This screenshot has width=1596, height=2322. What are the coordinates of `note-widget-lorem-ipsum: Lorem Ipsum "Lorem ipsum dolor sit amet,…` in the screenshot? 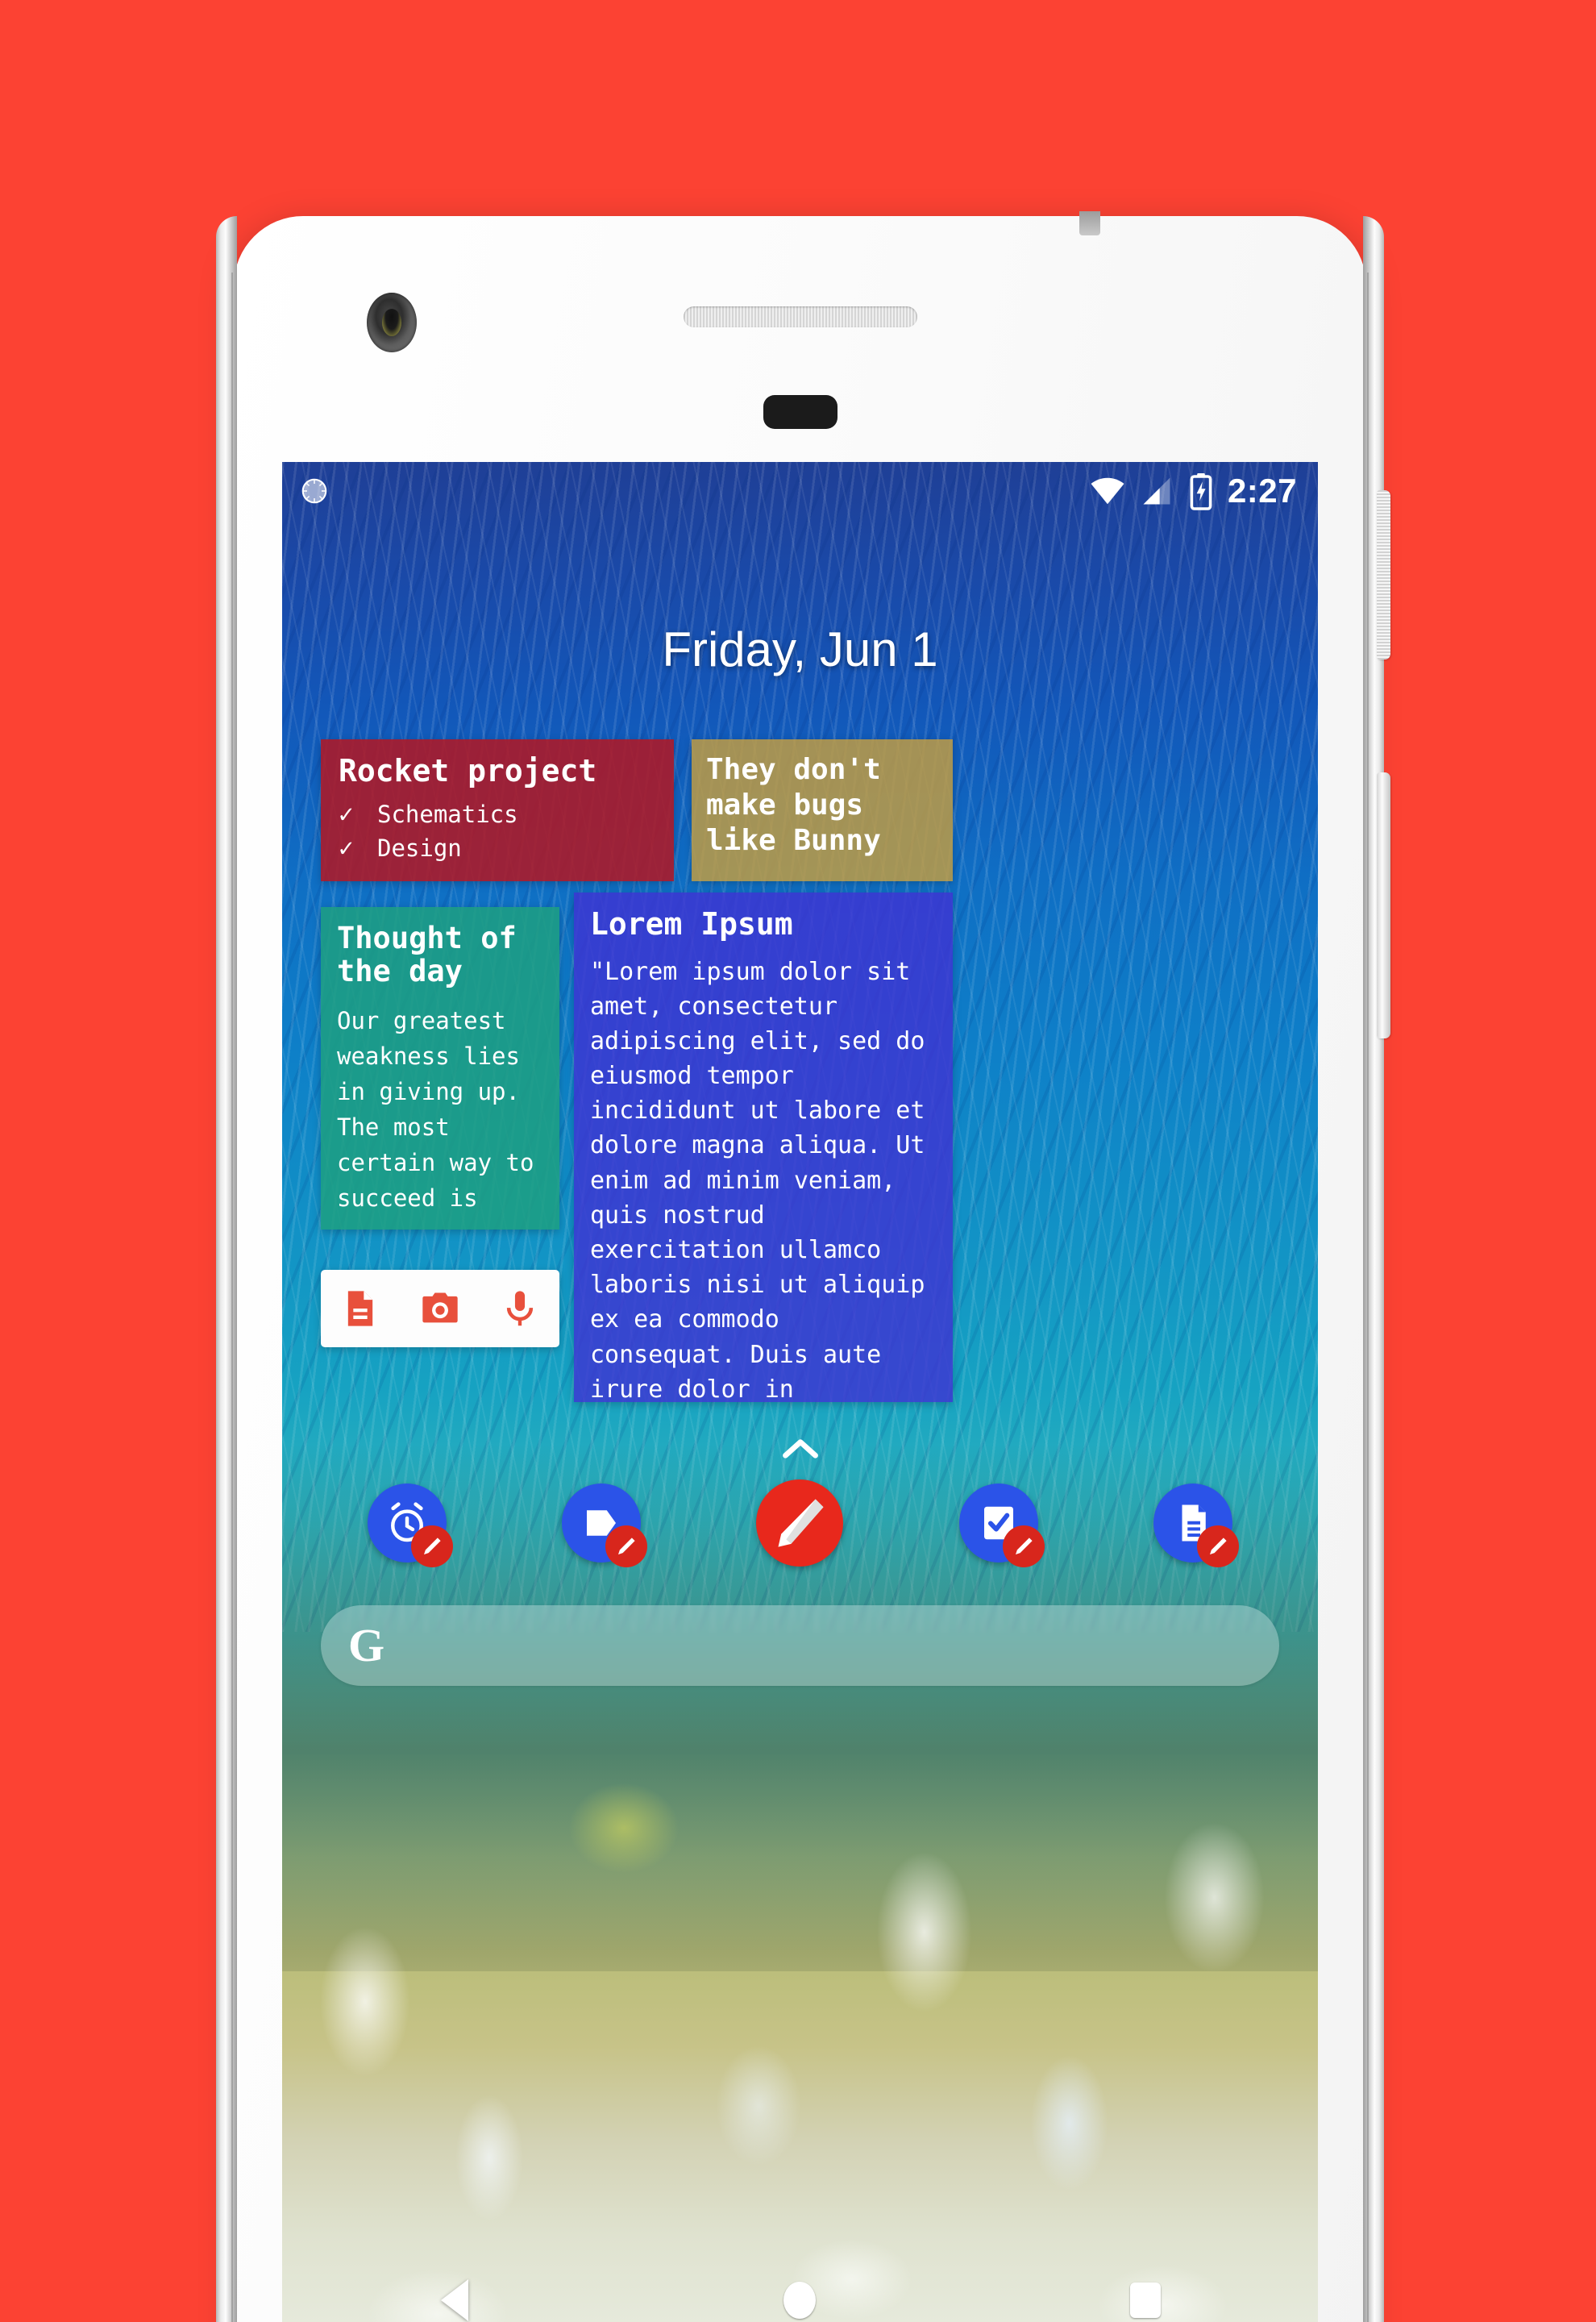 It's located at (763, 1147).